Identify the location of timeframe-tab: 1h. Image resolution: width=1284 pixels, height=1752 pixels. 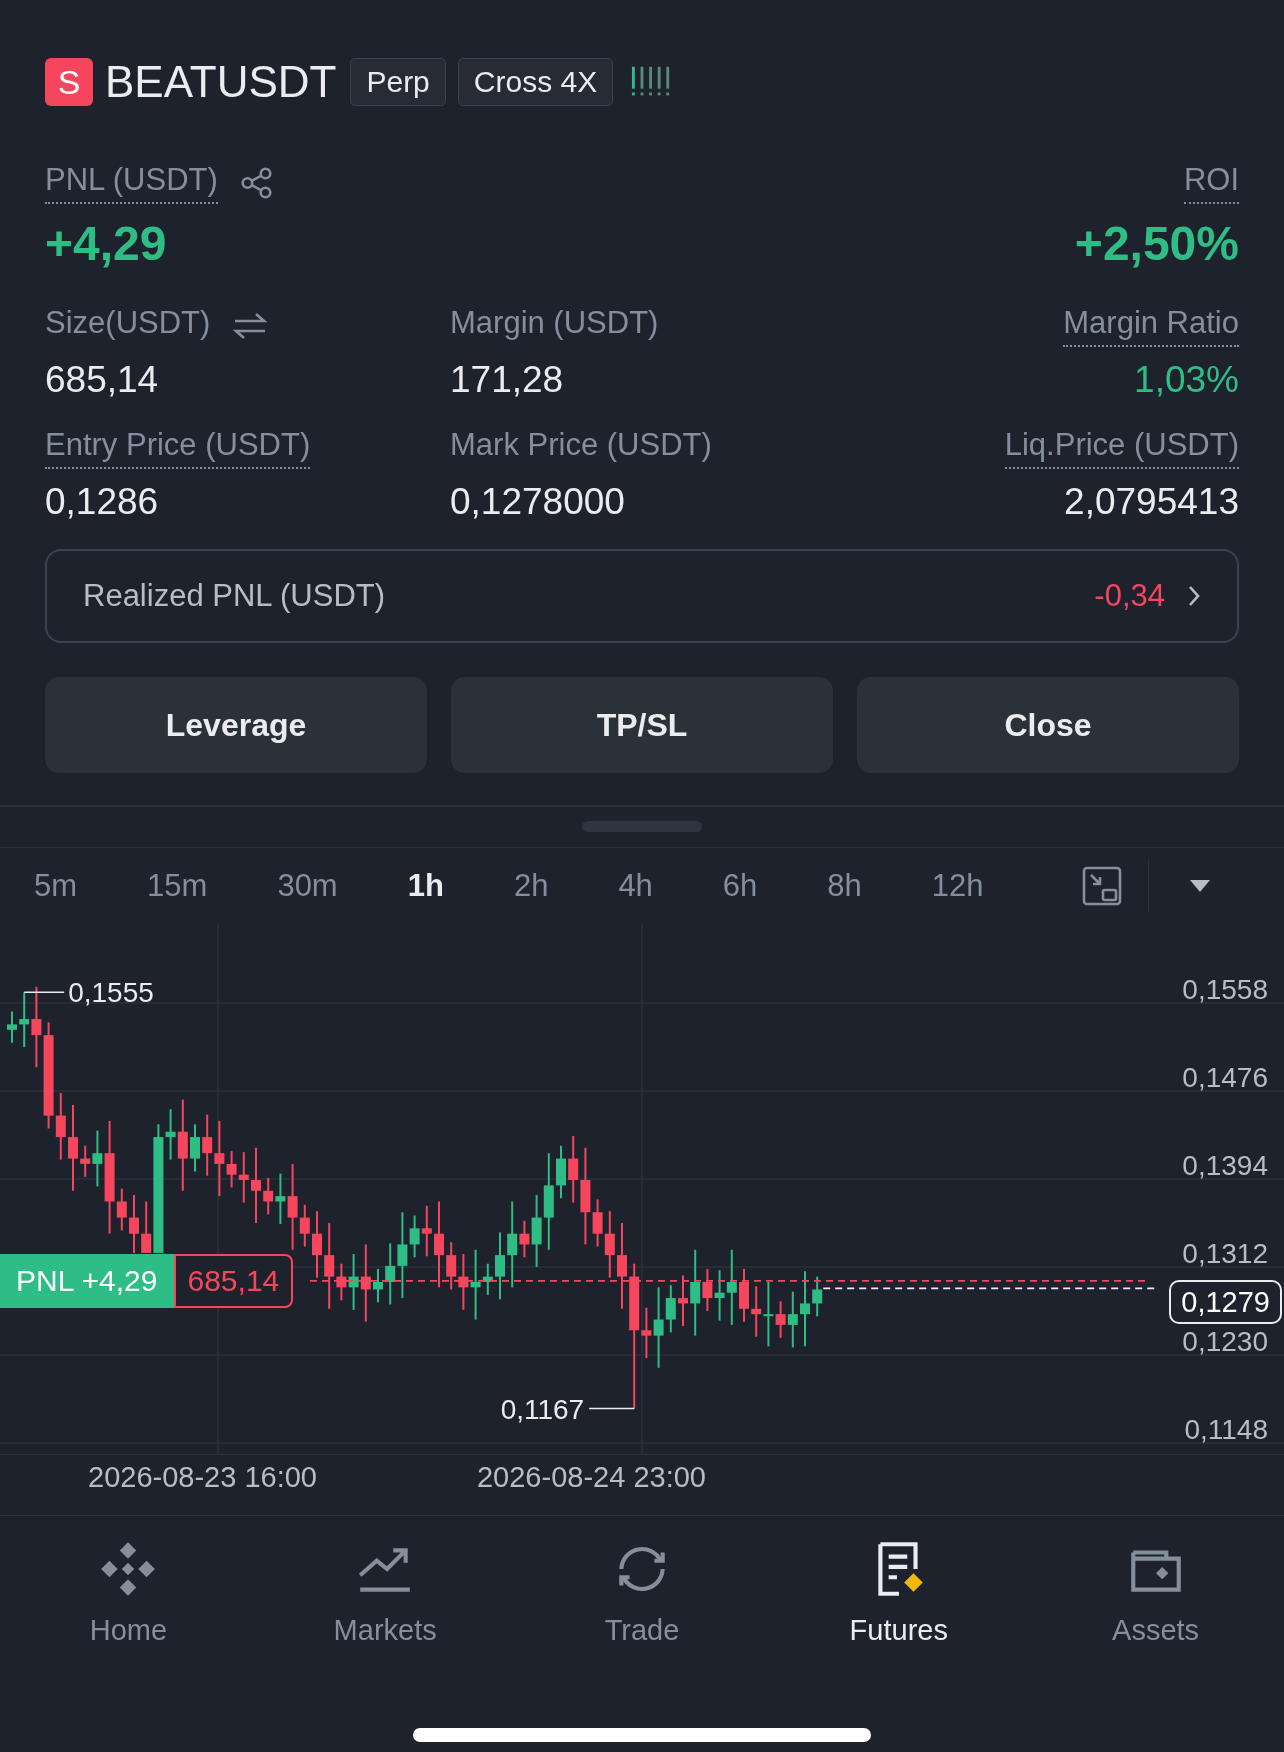
(425, 886).